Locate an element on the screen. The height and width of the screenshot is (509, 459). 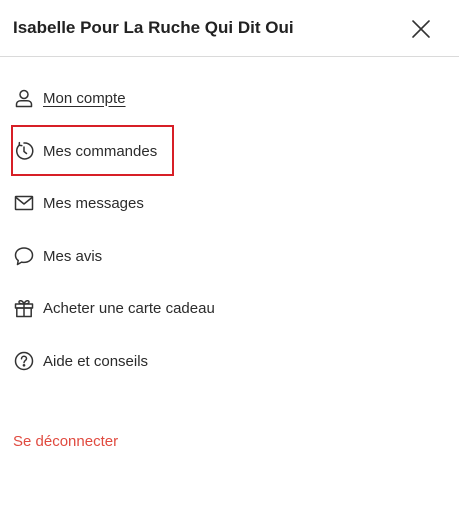
user-name-title: Isabelle Pour La Ruche Qui Dit Oui is located at coordinates (153, 27).